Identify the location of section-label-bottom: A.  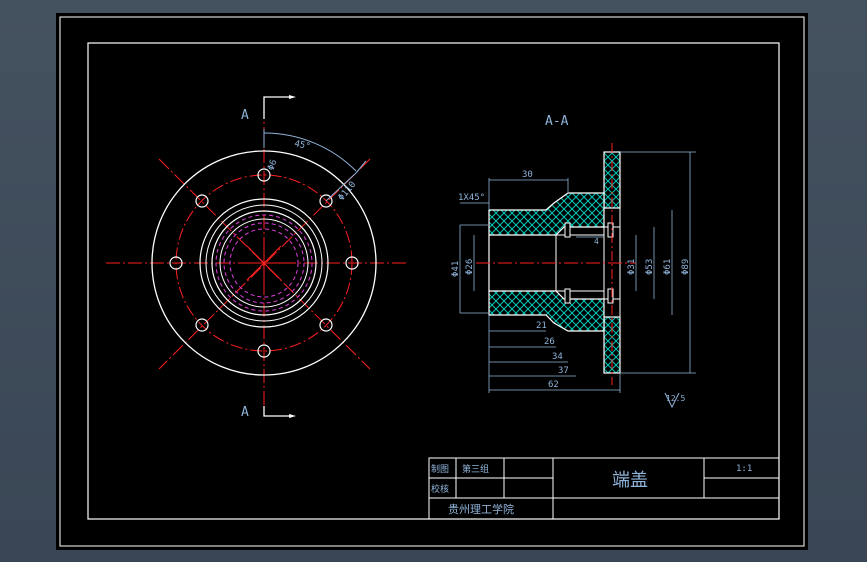
(245, 412).